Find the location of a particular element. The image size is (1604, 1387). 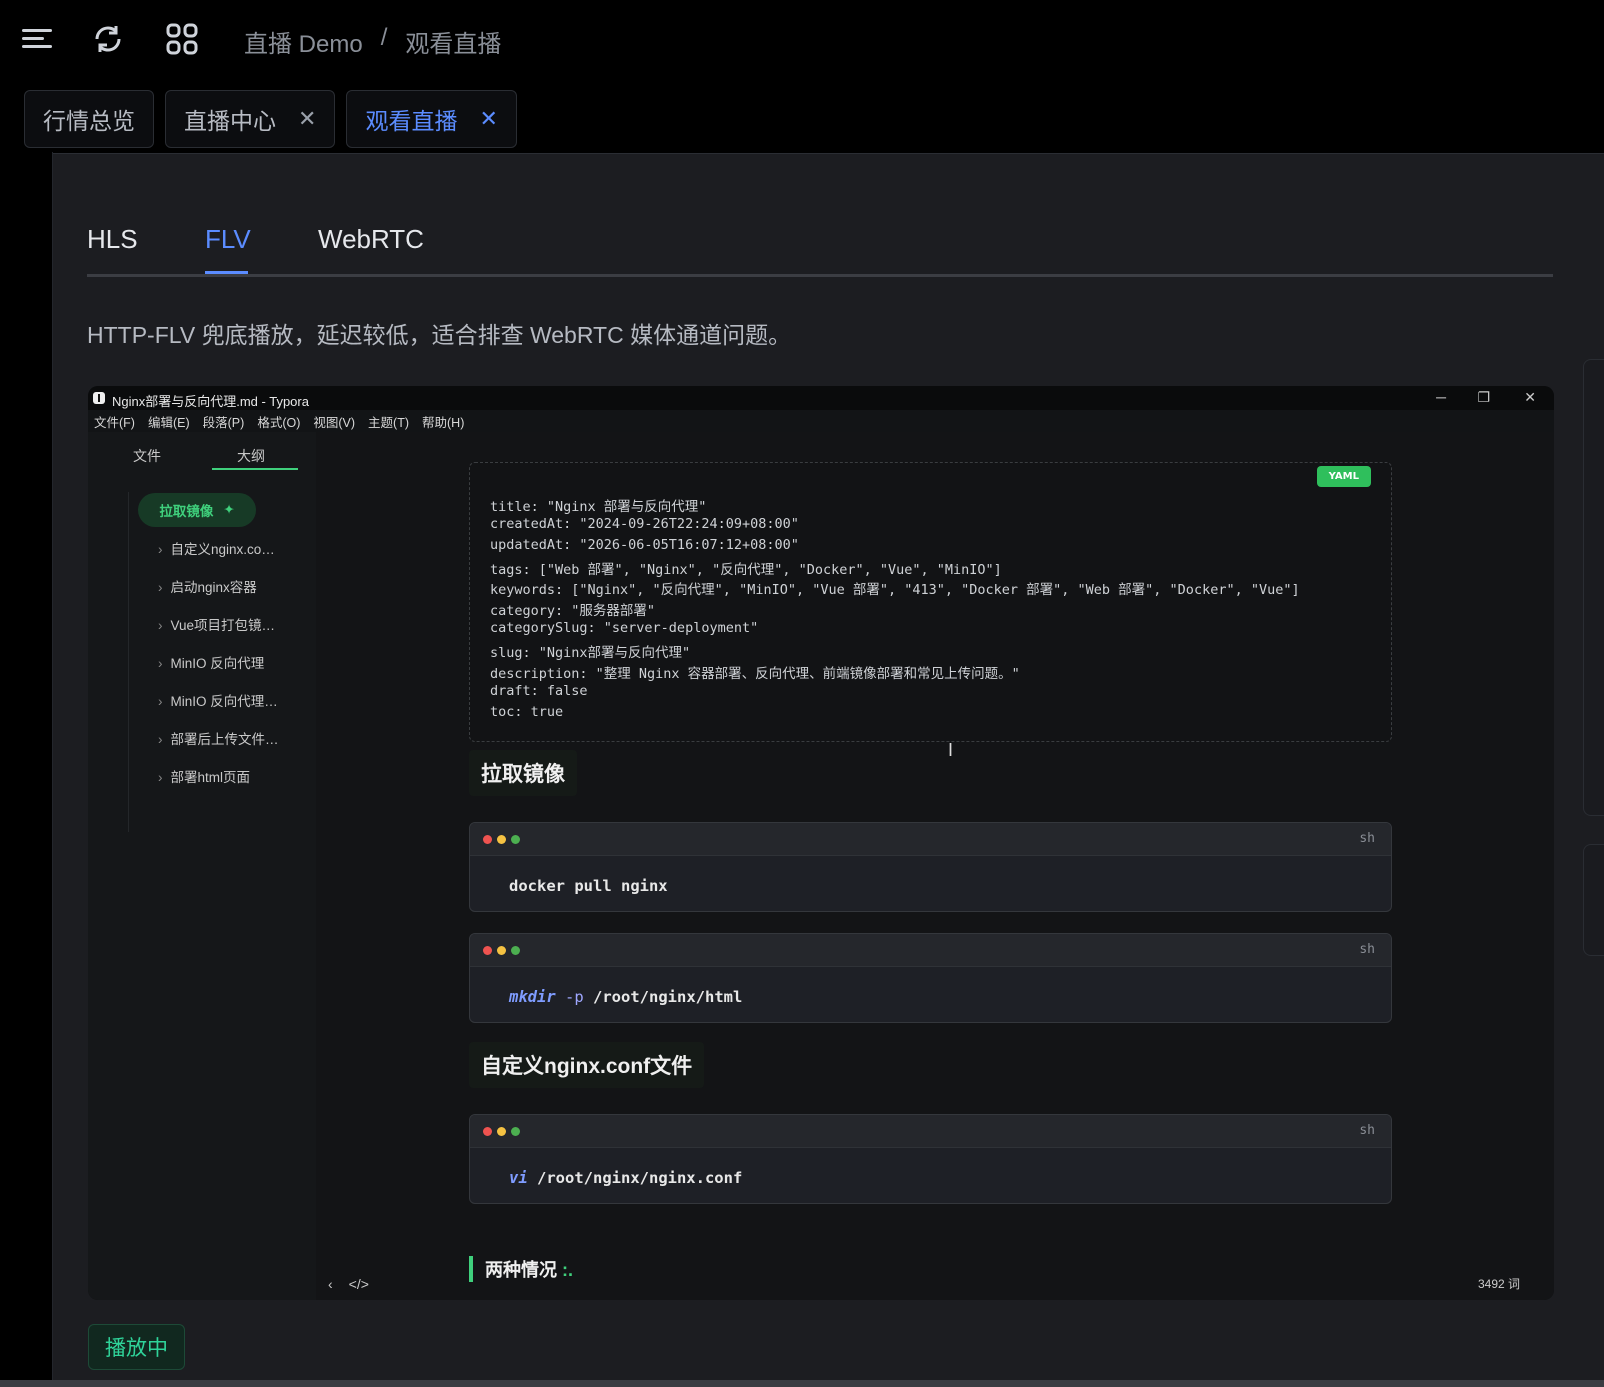

chevron-left-icon: ‹ is located at coordinates (330, 1284).